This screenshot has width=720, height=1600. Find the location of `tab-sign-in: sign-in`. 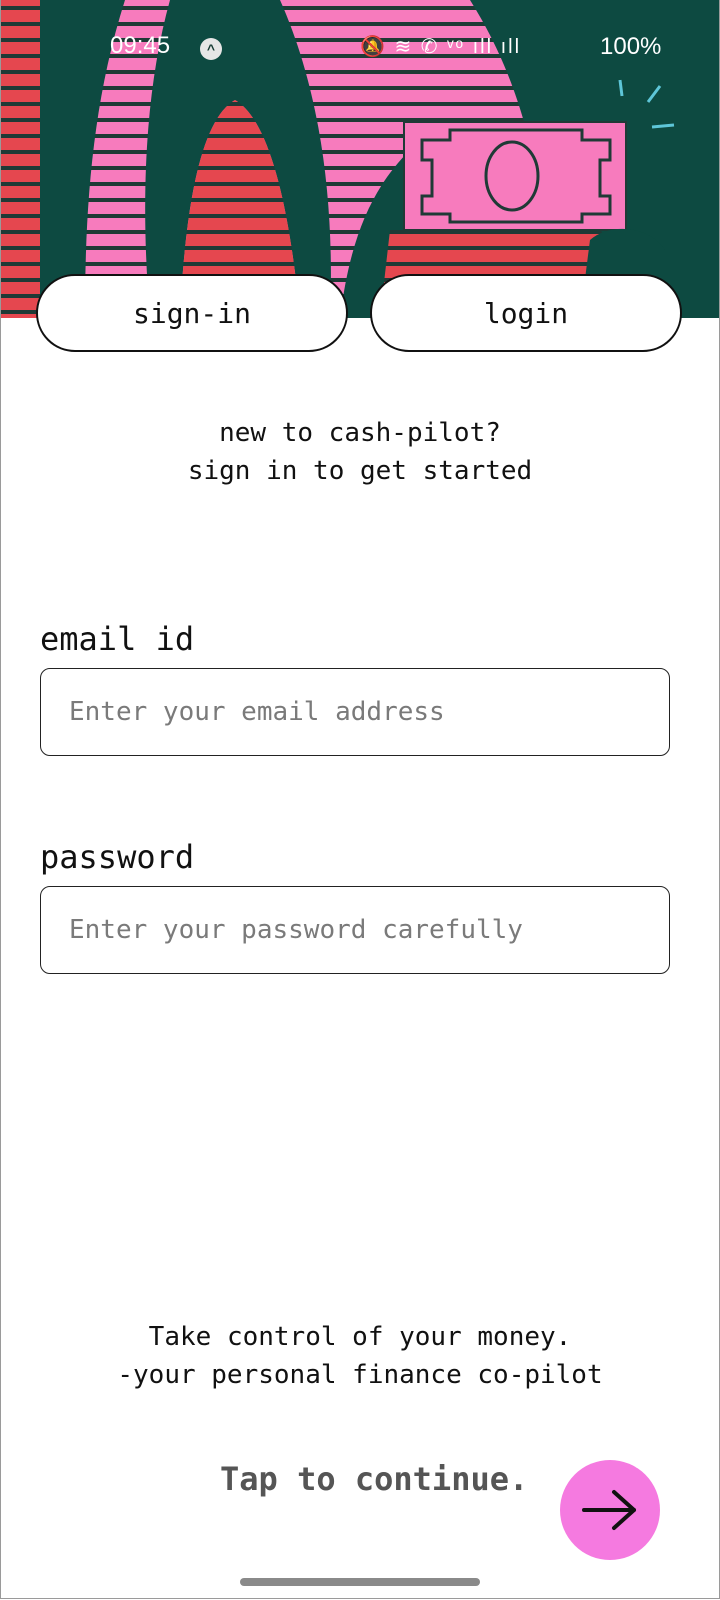

tab-sign-in: sign-in is located at coordinates (192, 313).